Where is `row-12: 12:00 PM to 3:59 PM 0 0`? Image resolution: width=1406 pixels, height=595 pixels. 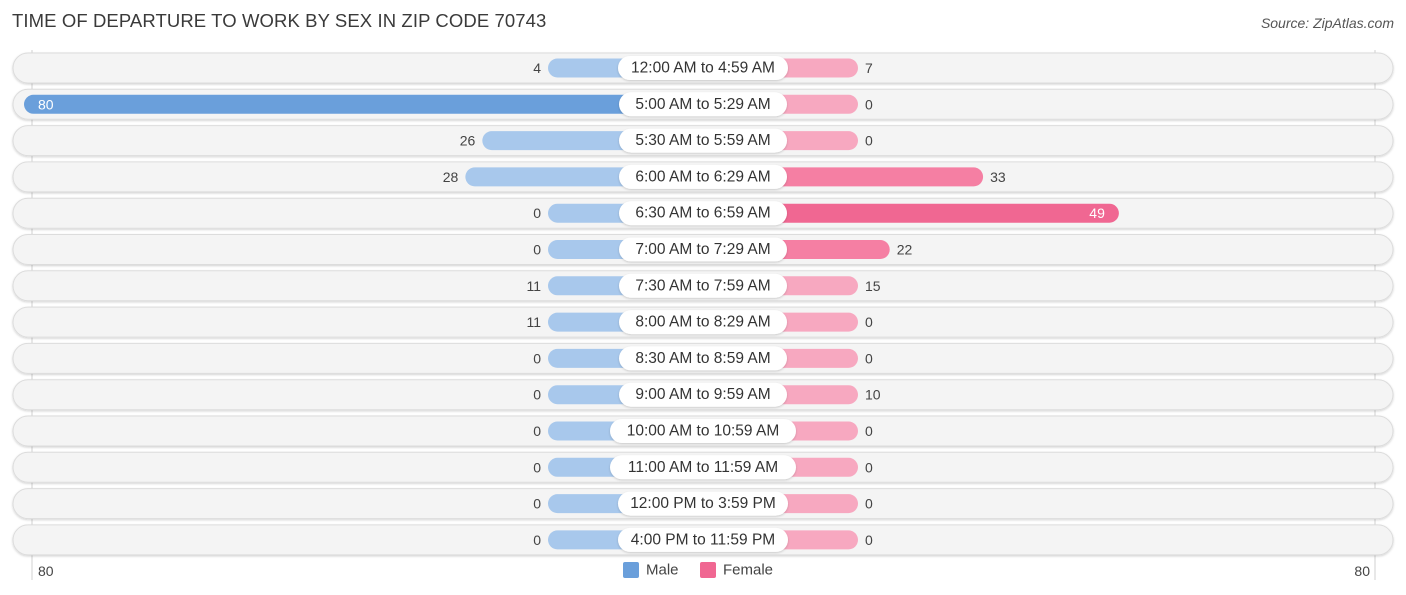
row-12: 12:00 PM to 3:59 PM 0 0 is located at coordinates (703, 504).